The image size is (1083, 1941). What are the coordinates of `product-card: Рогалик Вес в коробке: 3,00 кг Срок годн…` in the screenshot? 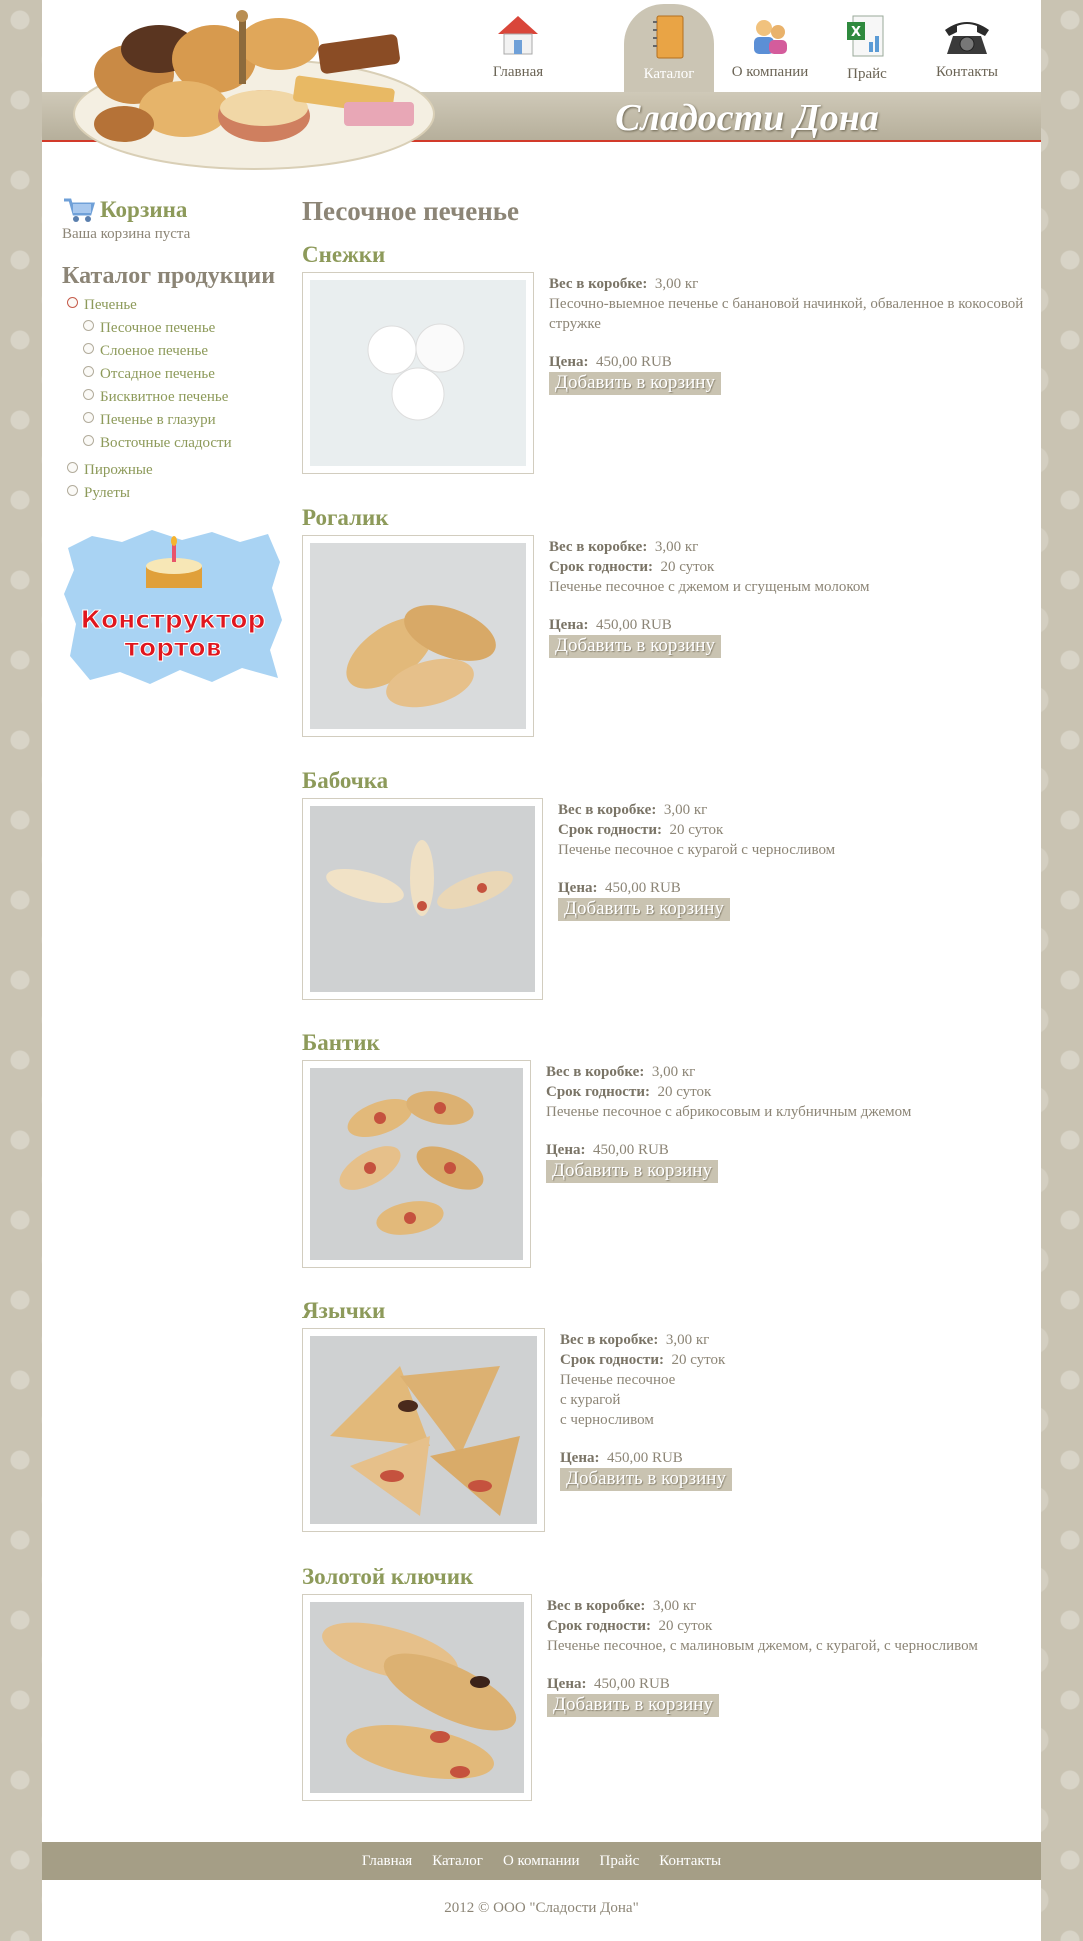 It's located at (586, 621).